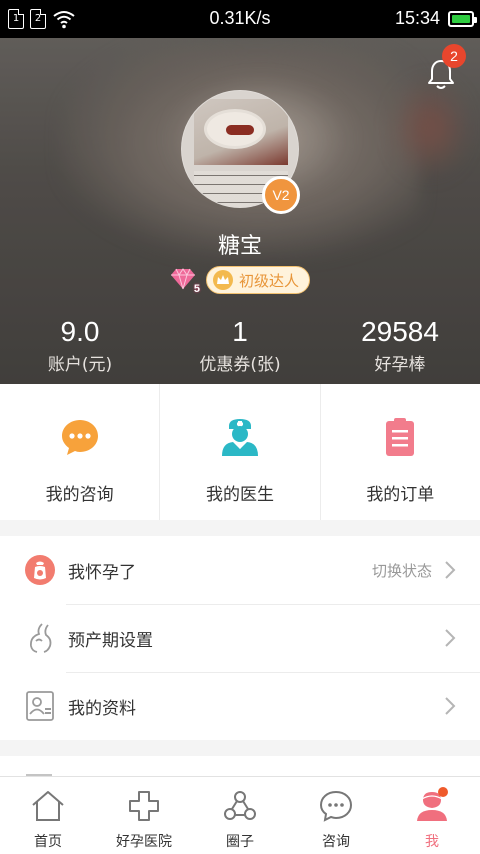 The image size is (480, 854). I want to click on gem-level-number: 5, so click(196, 289).